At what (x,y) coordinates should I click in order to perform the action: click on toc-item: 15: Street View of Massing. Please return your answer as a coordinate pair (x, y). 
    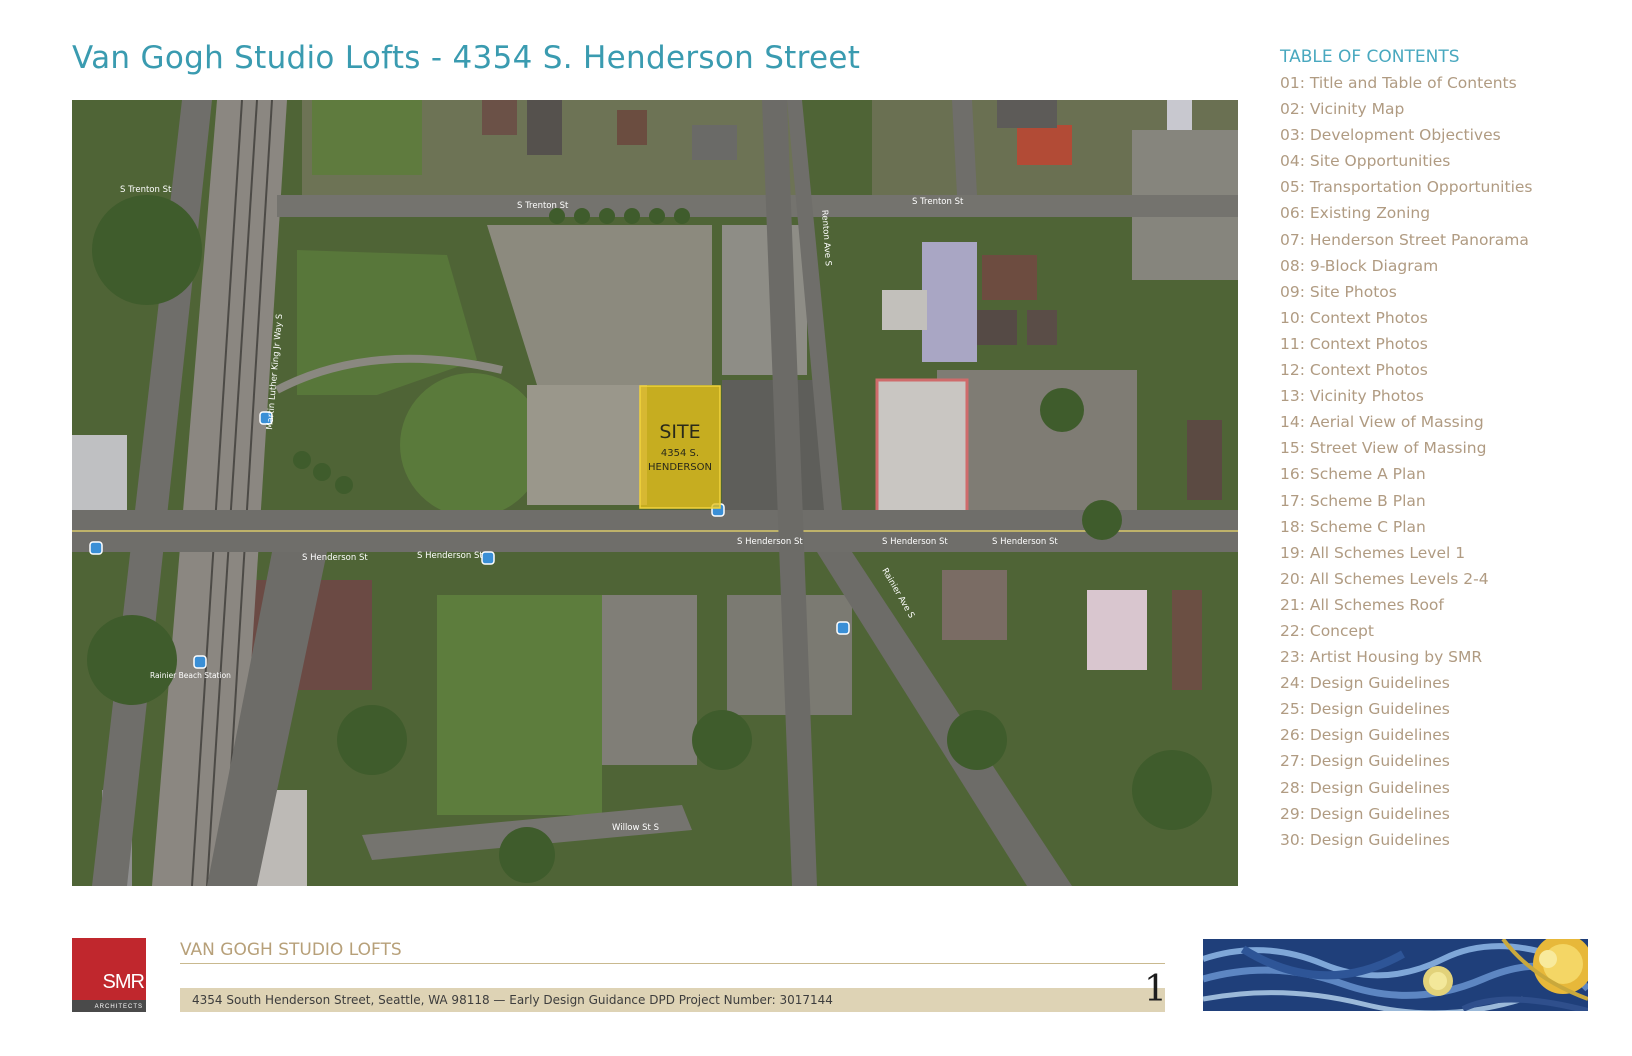
    Looking at the image, I should click on (1450, 448).